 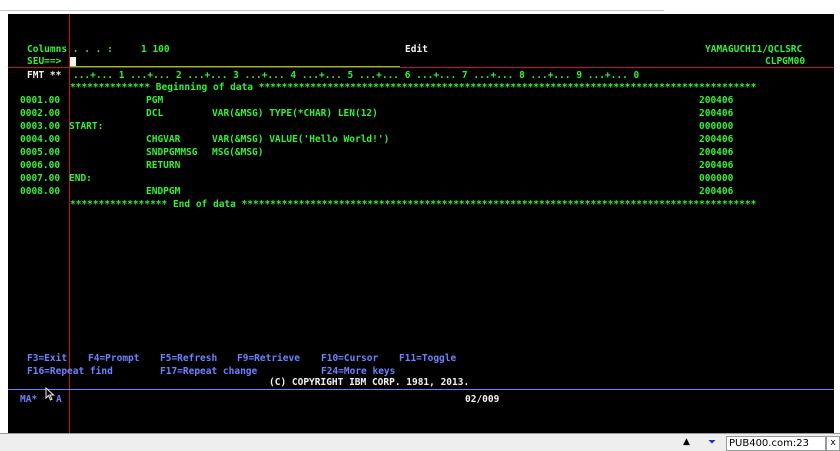 What do you see at coordinates (776, 443) in the screenshot?
I see `host-address-field: PUB400.com:23` at bounding box center [776, 443].